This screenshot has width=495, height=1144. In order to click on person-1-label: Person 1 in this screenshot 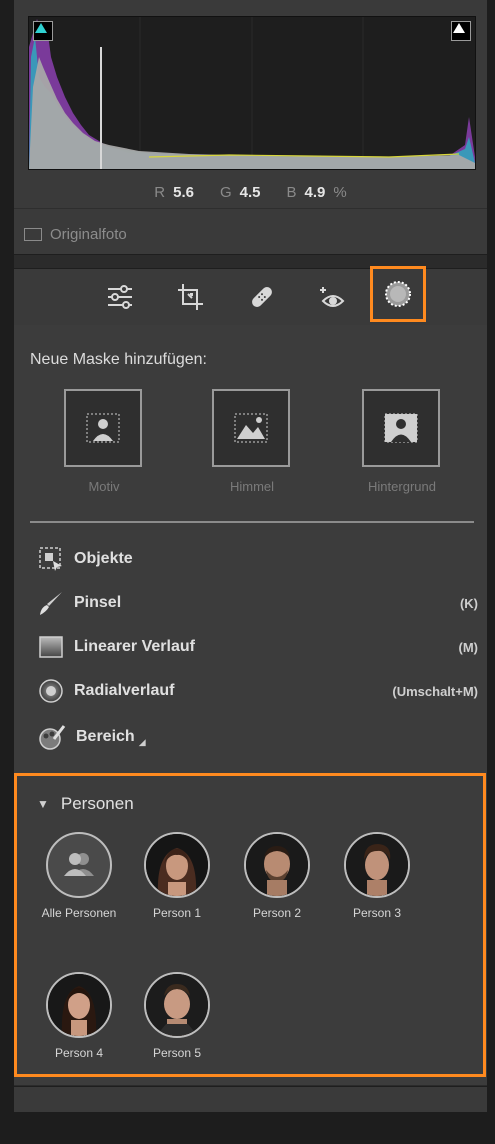, I will do `click(177, 913)`.